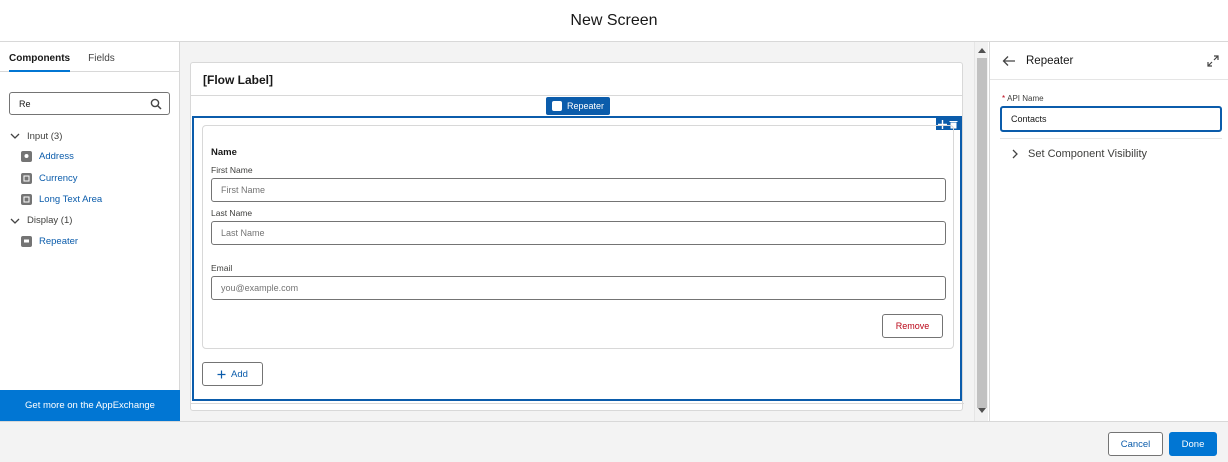  I want to click on modal-footer: Cancel Done, so click(614, 441).